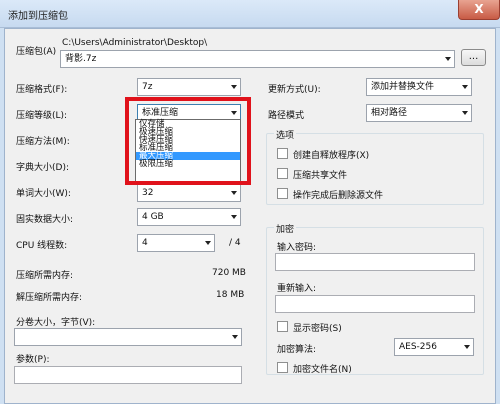  I want to click on mem-decompress-value: 18 MB, so click(230, 295).